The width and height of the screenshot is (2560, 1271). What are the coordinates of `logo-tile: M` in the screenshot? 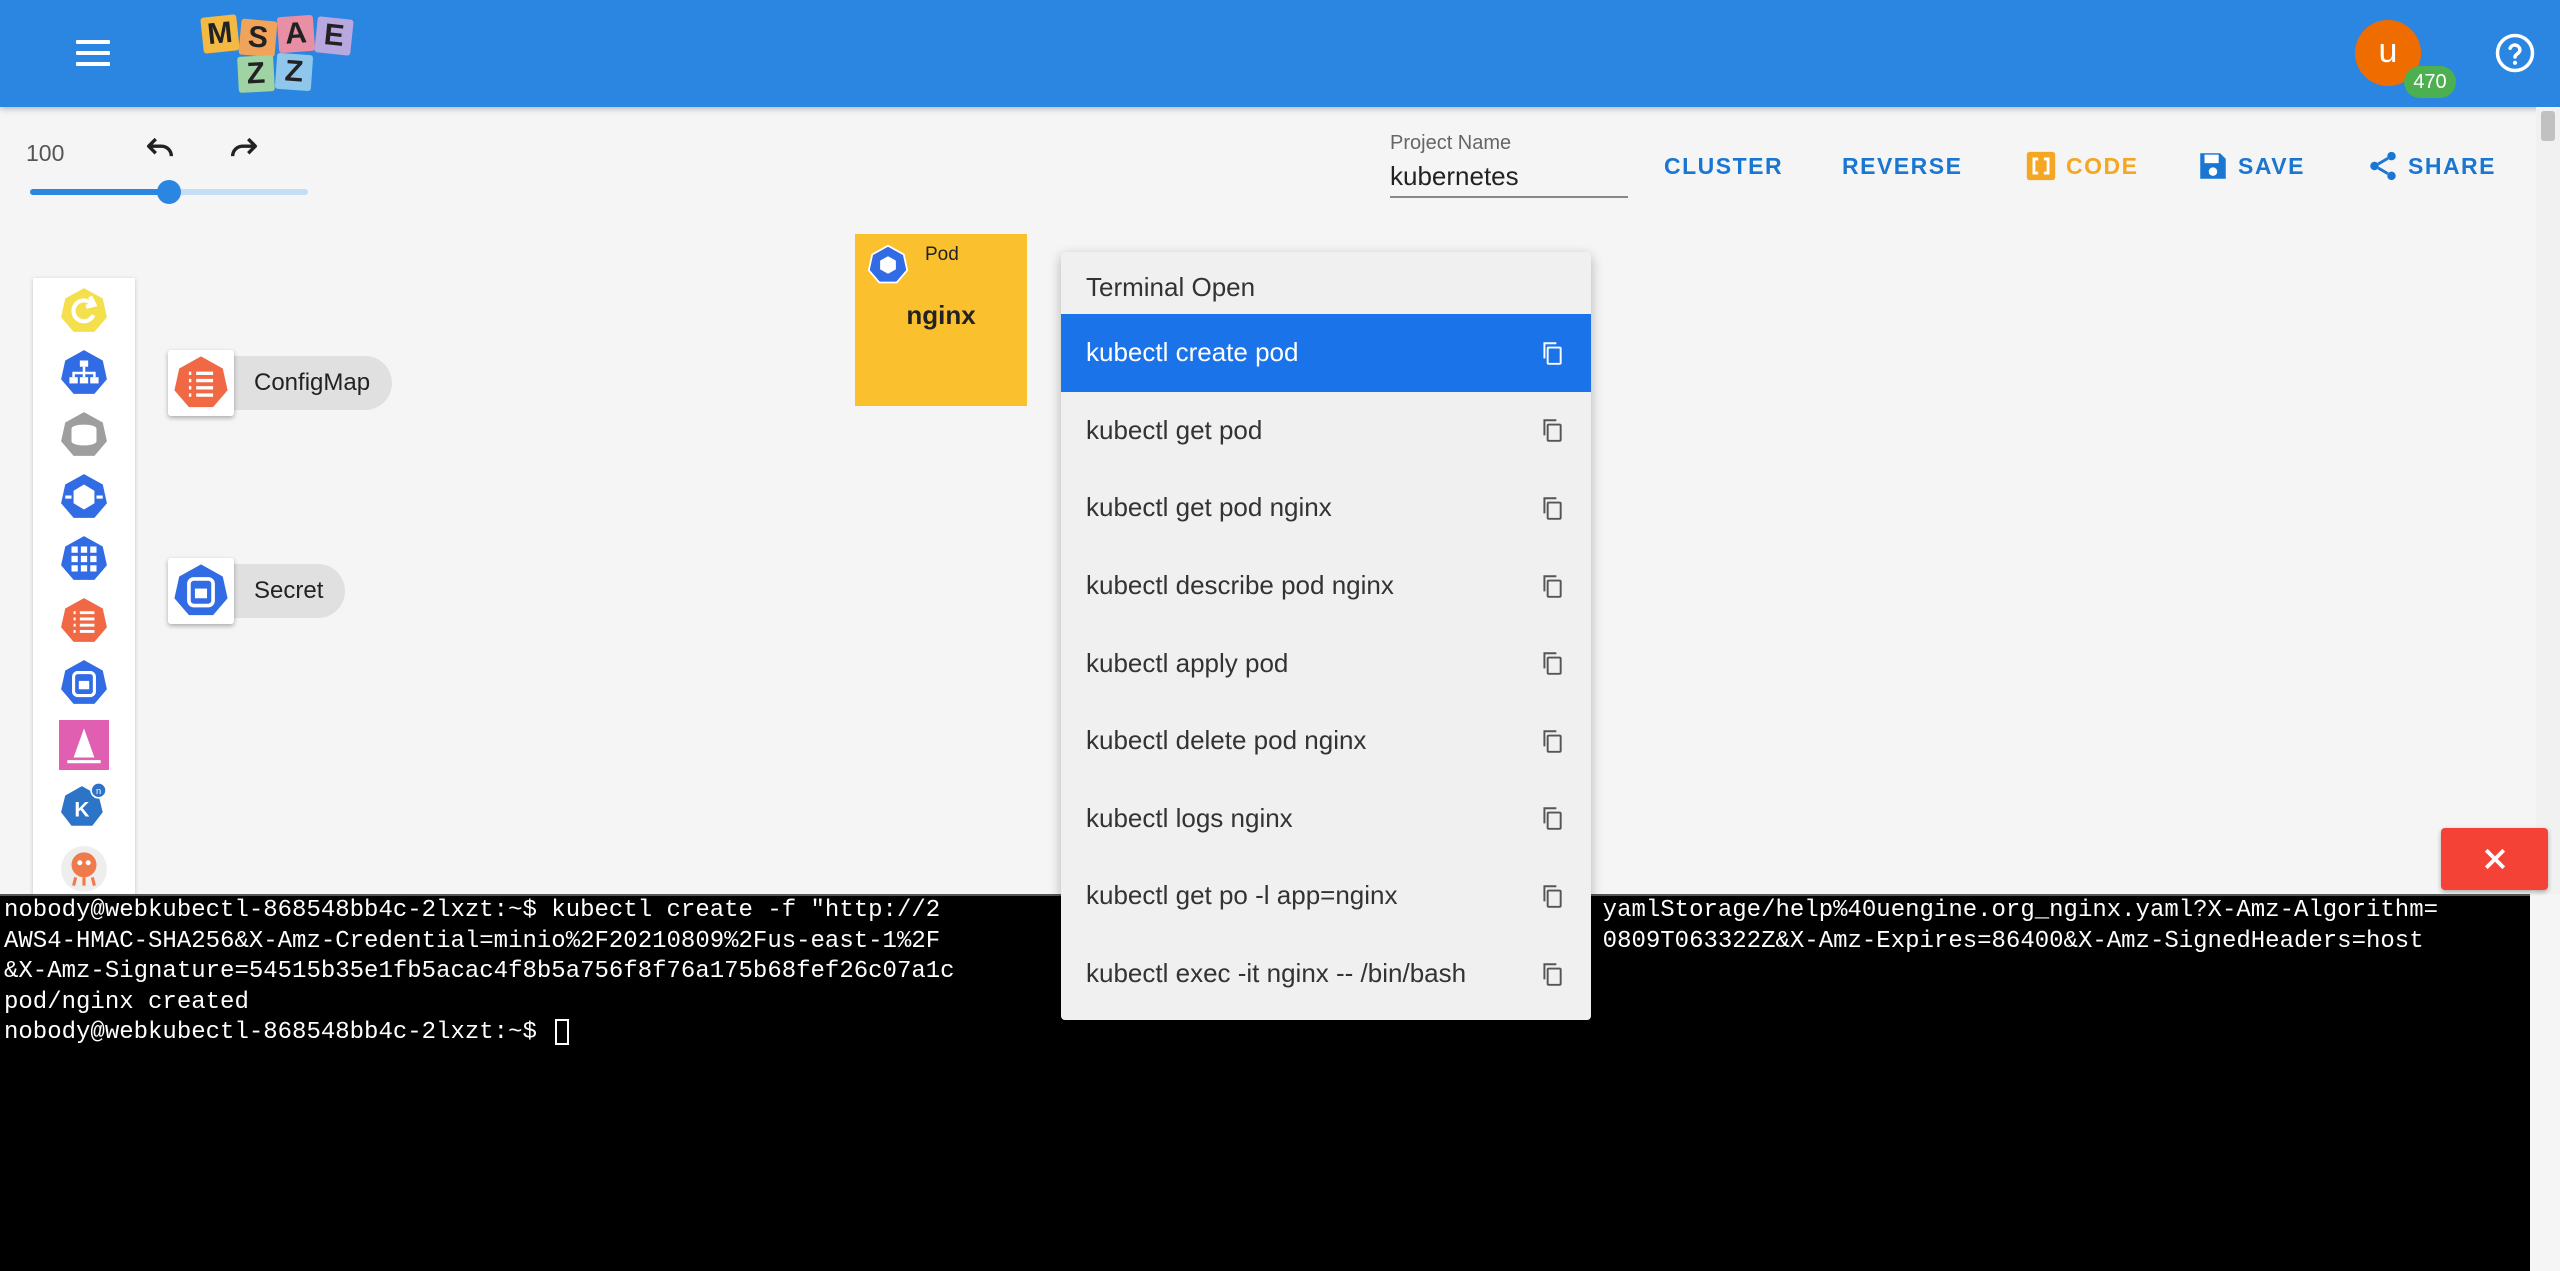 It's located at (220, 34).